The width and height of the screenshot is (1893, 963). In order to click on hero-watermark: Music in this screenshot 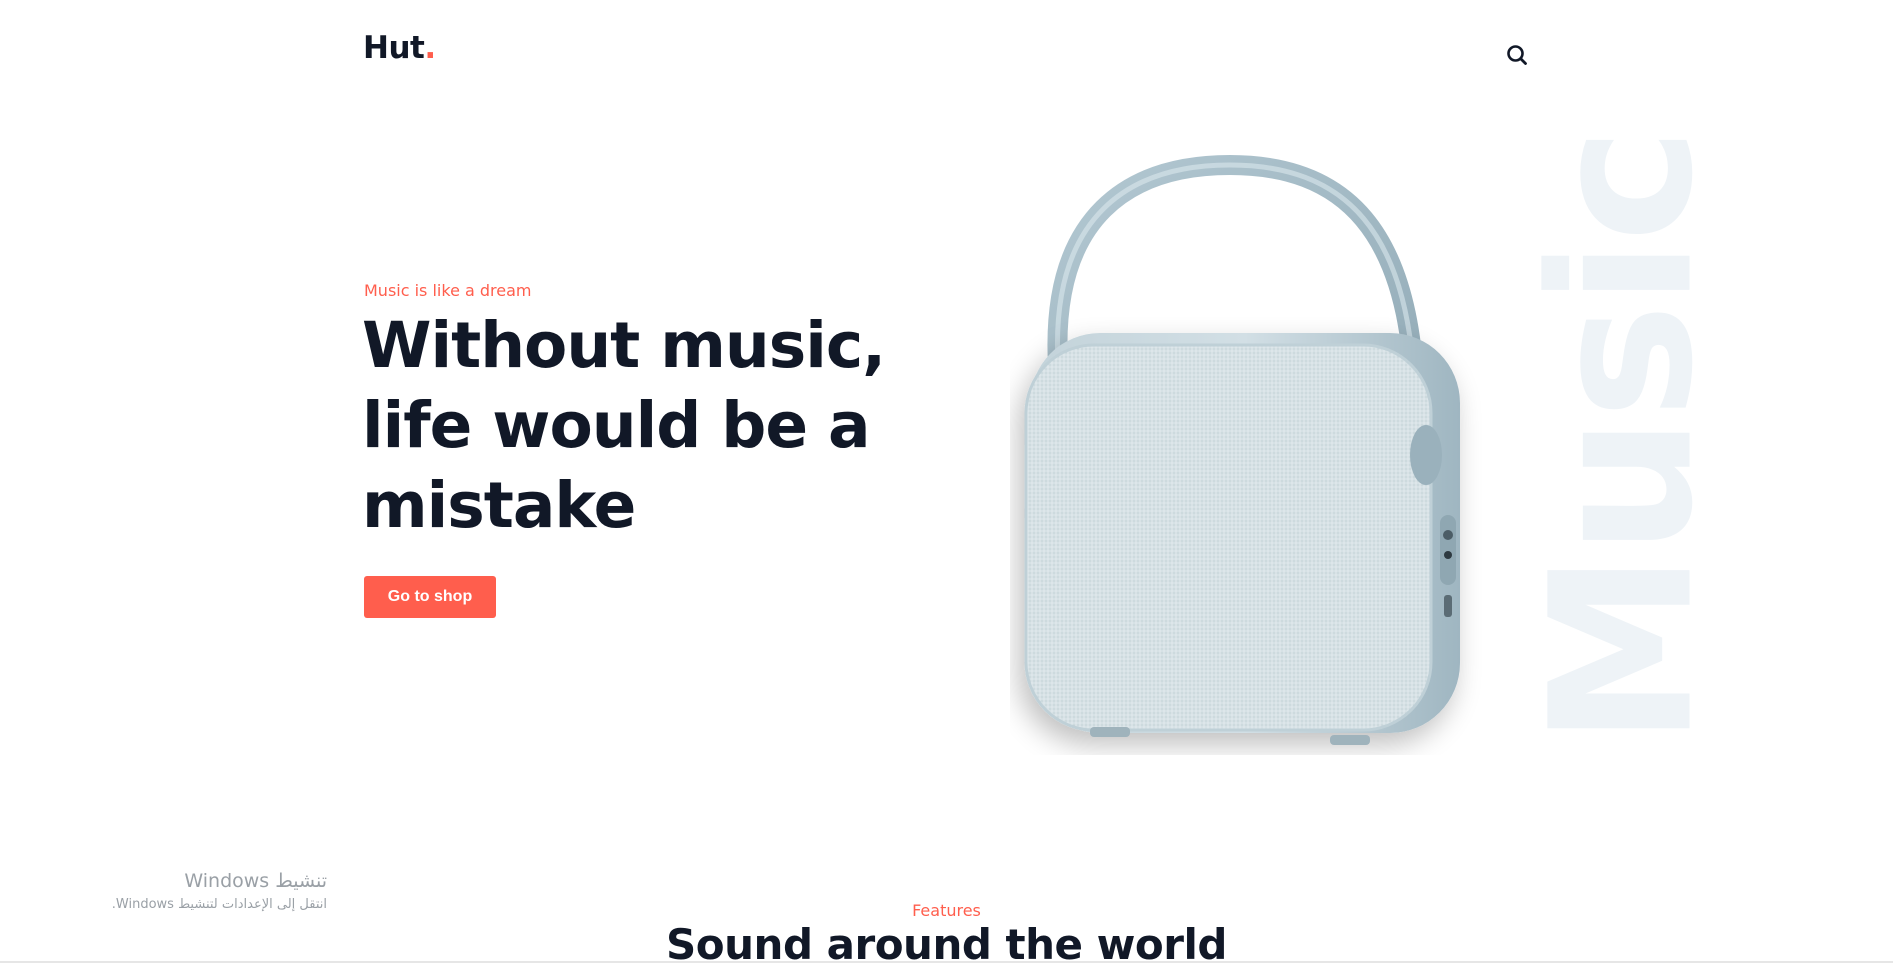, I will do `click(1622, 438)`.